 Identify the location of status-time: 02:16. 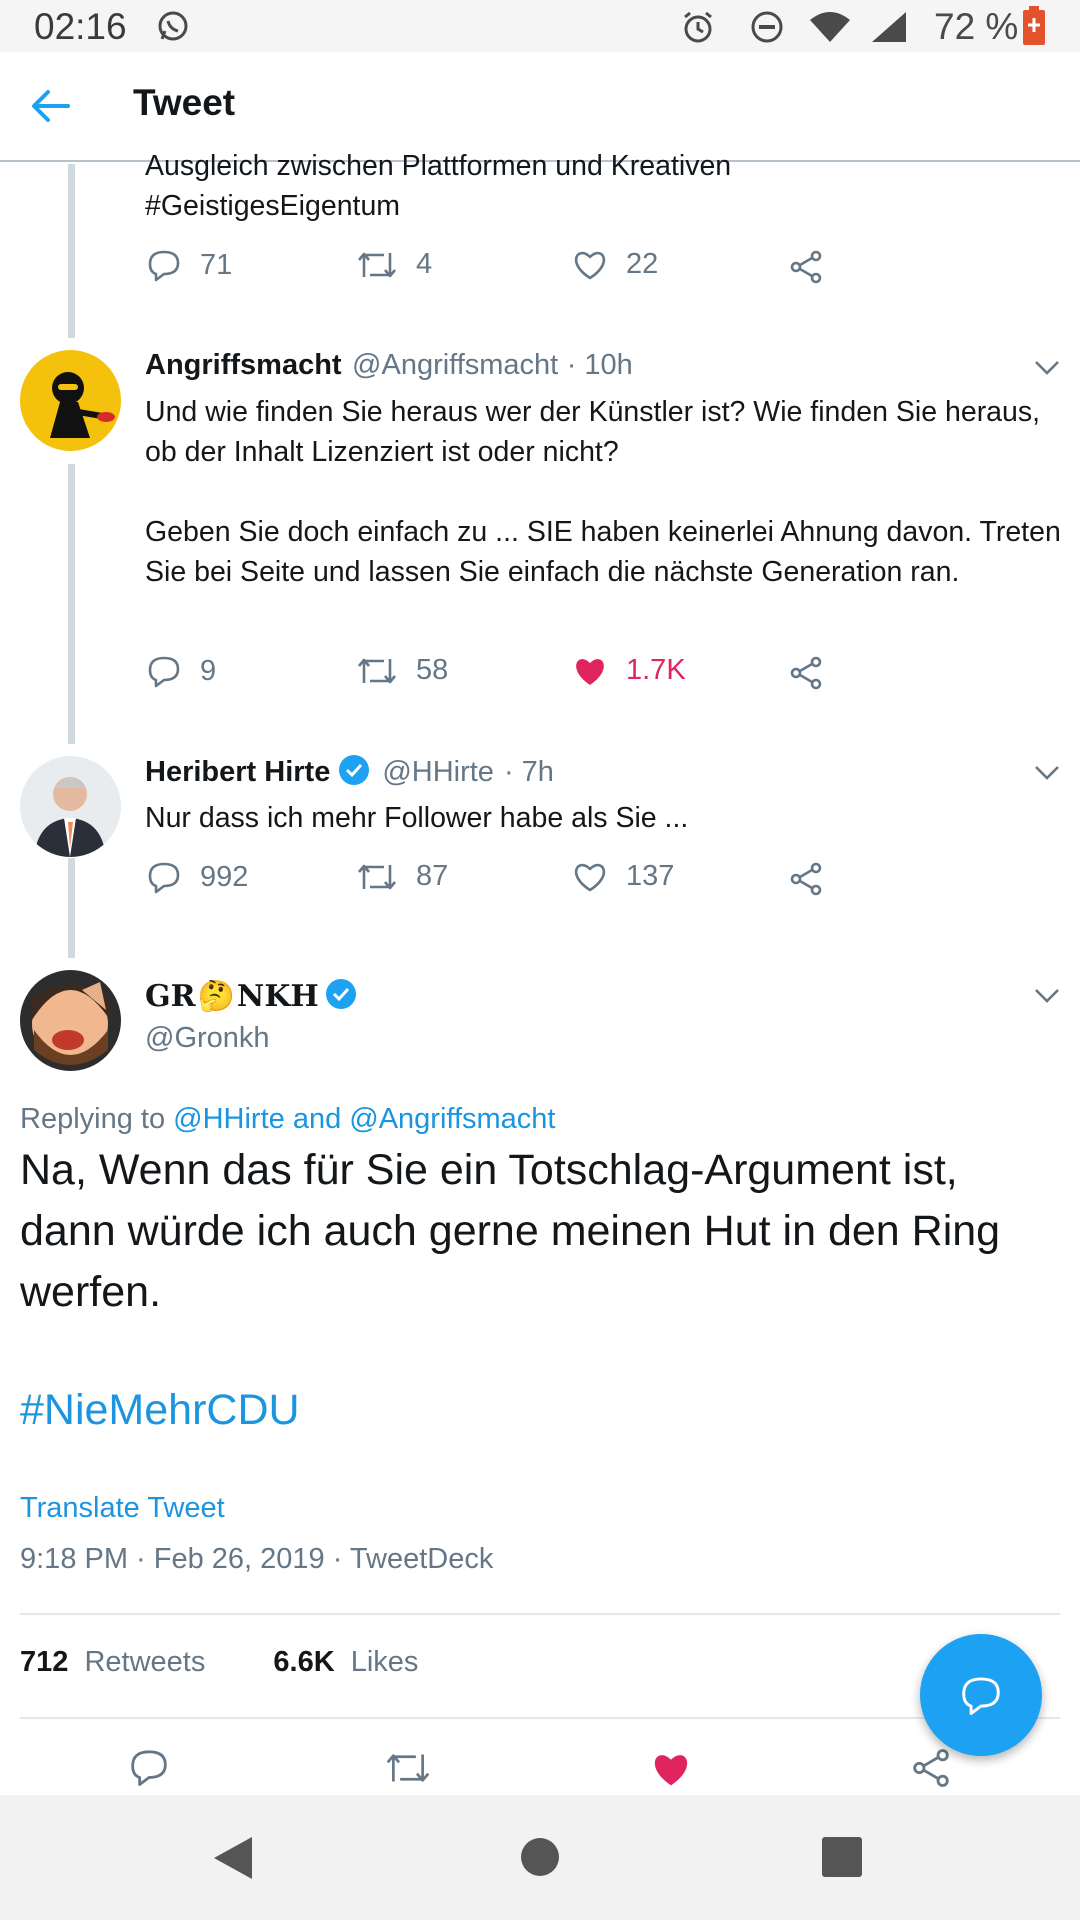
(80, 26).